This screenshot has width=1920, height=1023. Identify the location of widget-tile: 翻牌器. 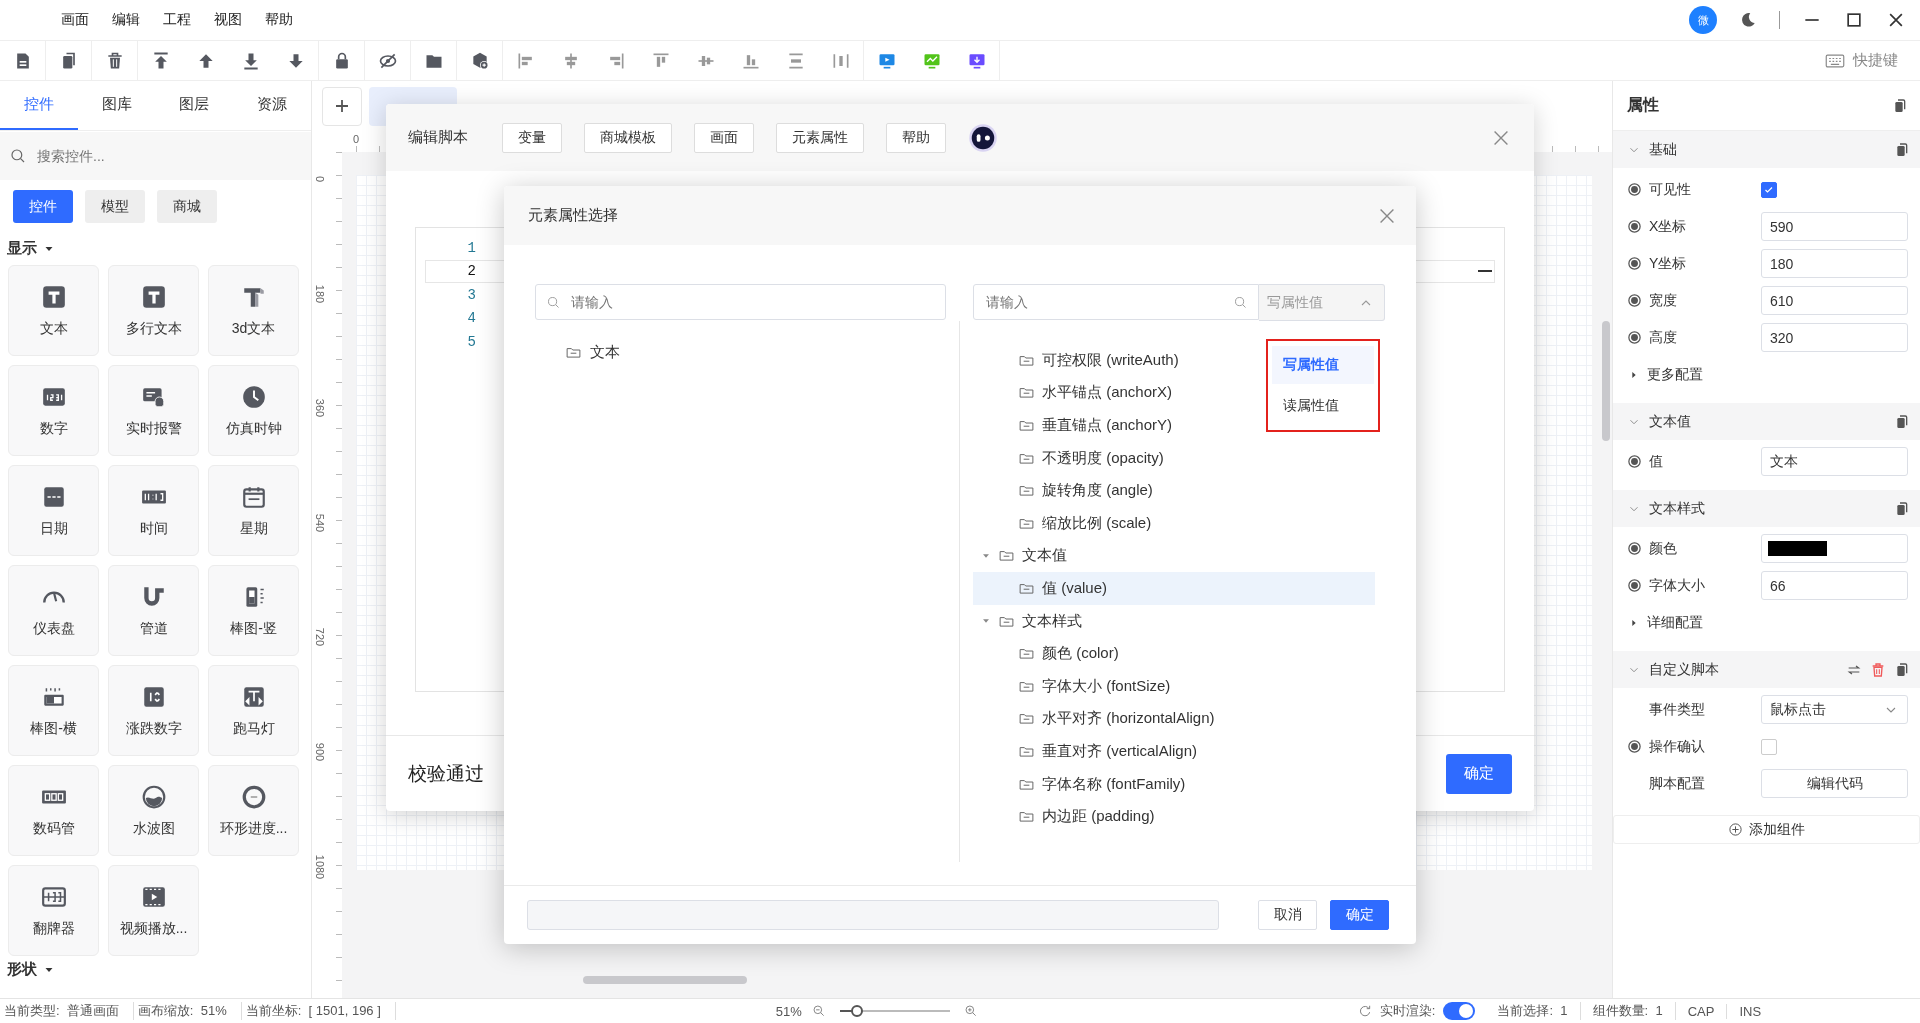
(53, 910).